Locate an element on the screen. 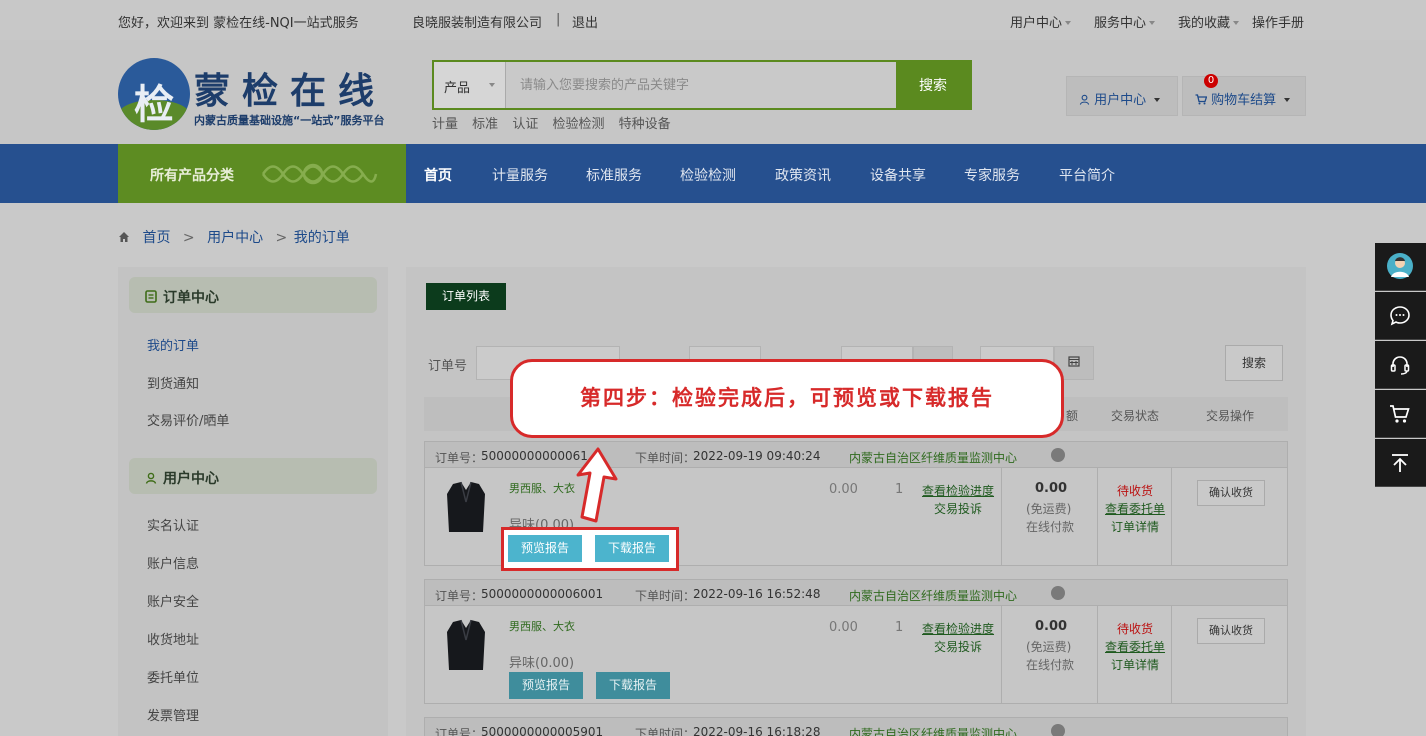 The width and height of the screenshot is (1426, 736). breadcrumb-home: 首页 is located at coordinates (156, 238).